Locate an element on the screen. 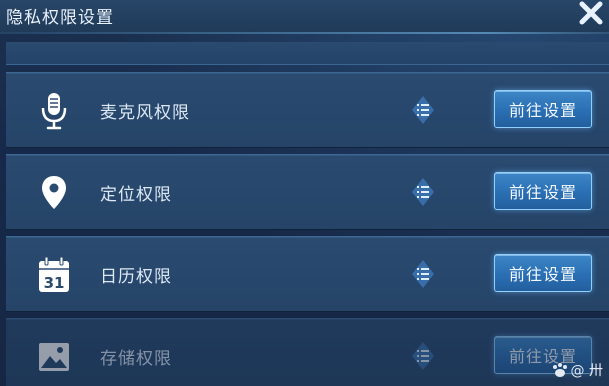 This screenshot has width=609, height=386. permission-label: 日历权限 is located at coordinates (136, 277).